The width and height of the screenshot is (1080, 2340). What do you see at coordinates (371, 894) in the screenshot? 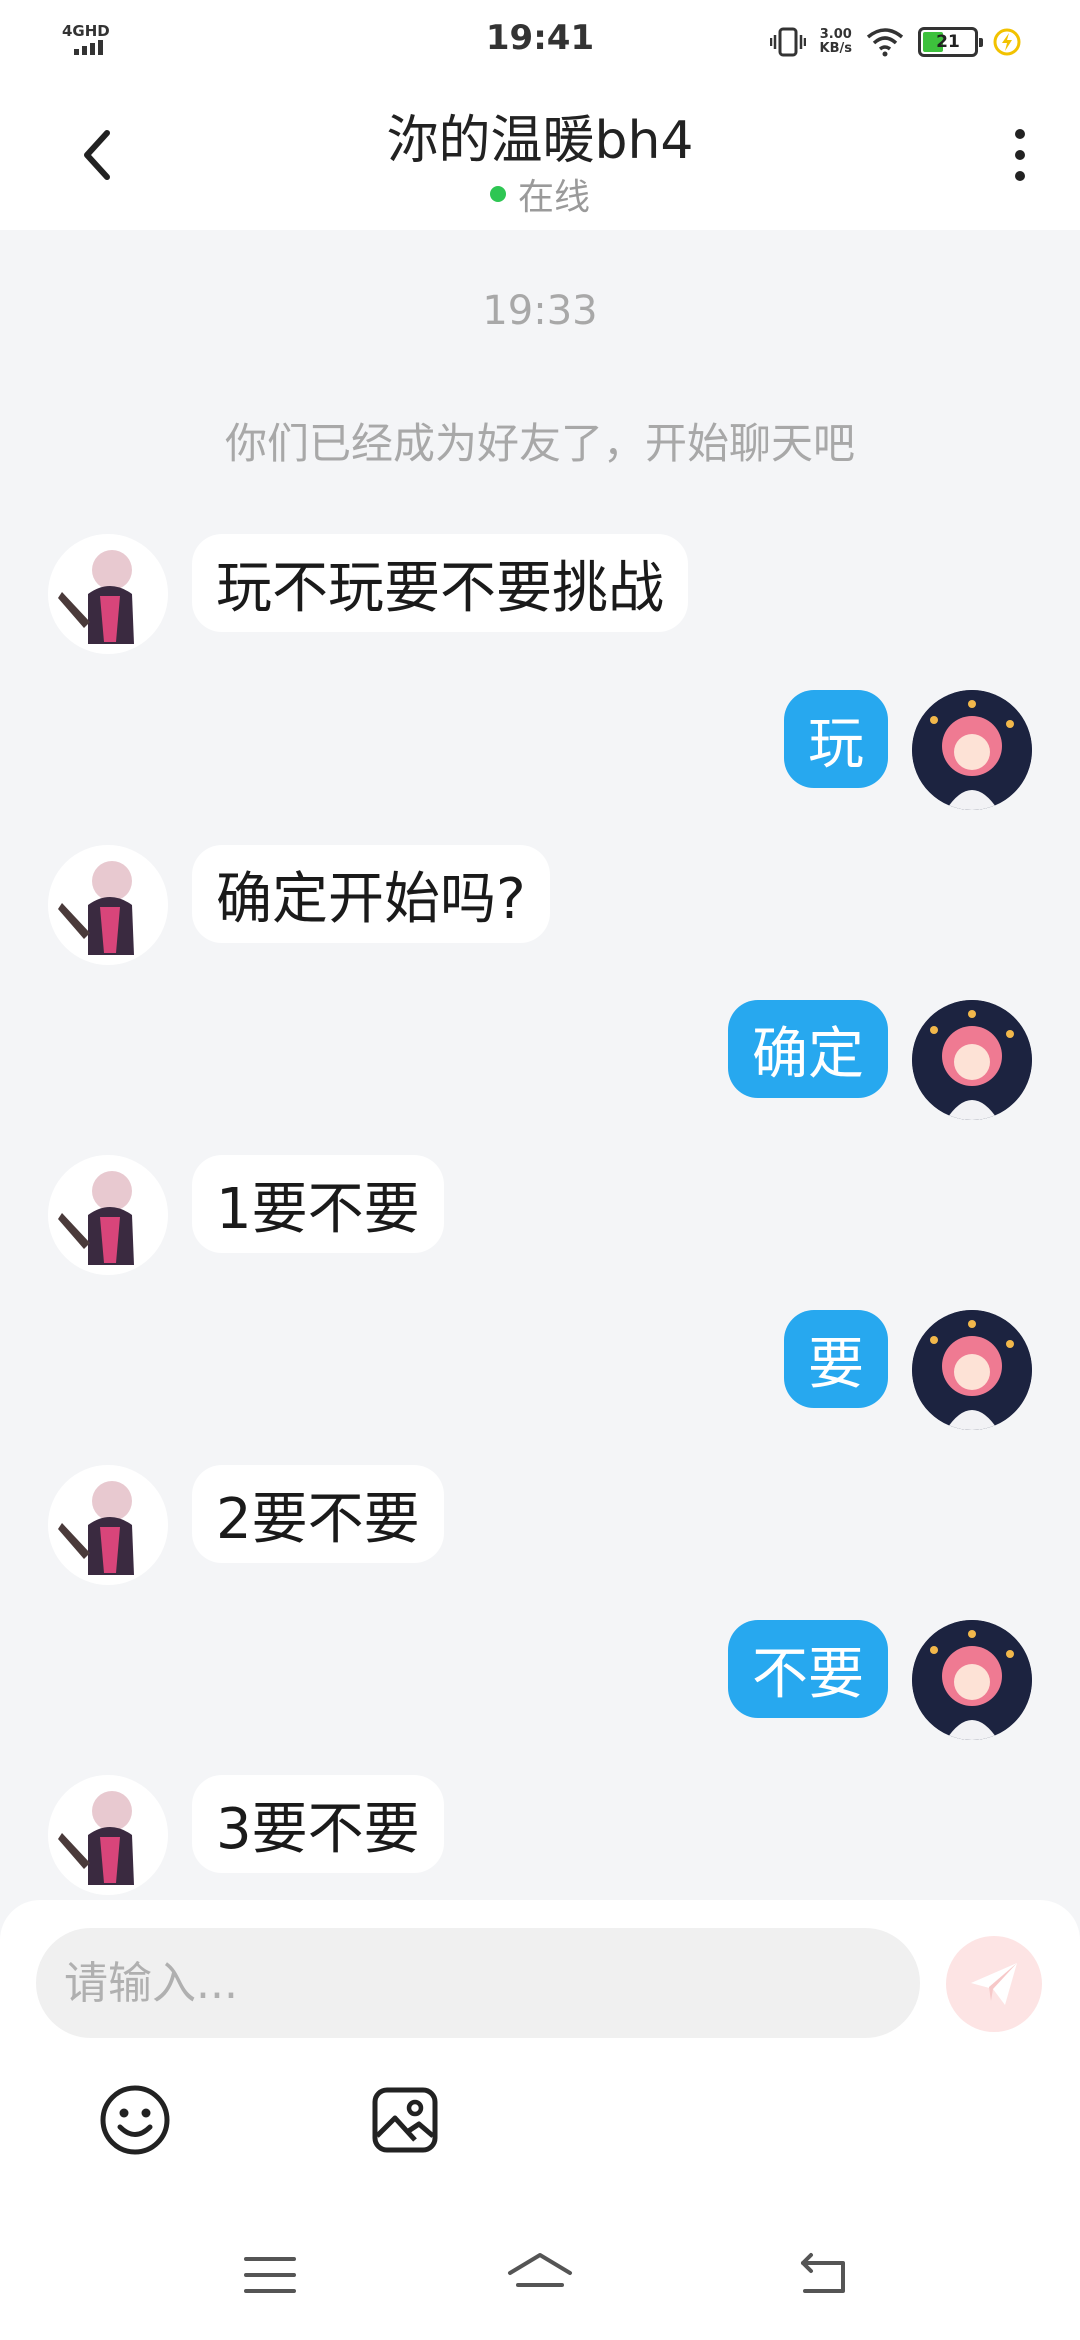
I see `incoming-message: 确定开始吗?` at bounding box center [371, 894].